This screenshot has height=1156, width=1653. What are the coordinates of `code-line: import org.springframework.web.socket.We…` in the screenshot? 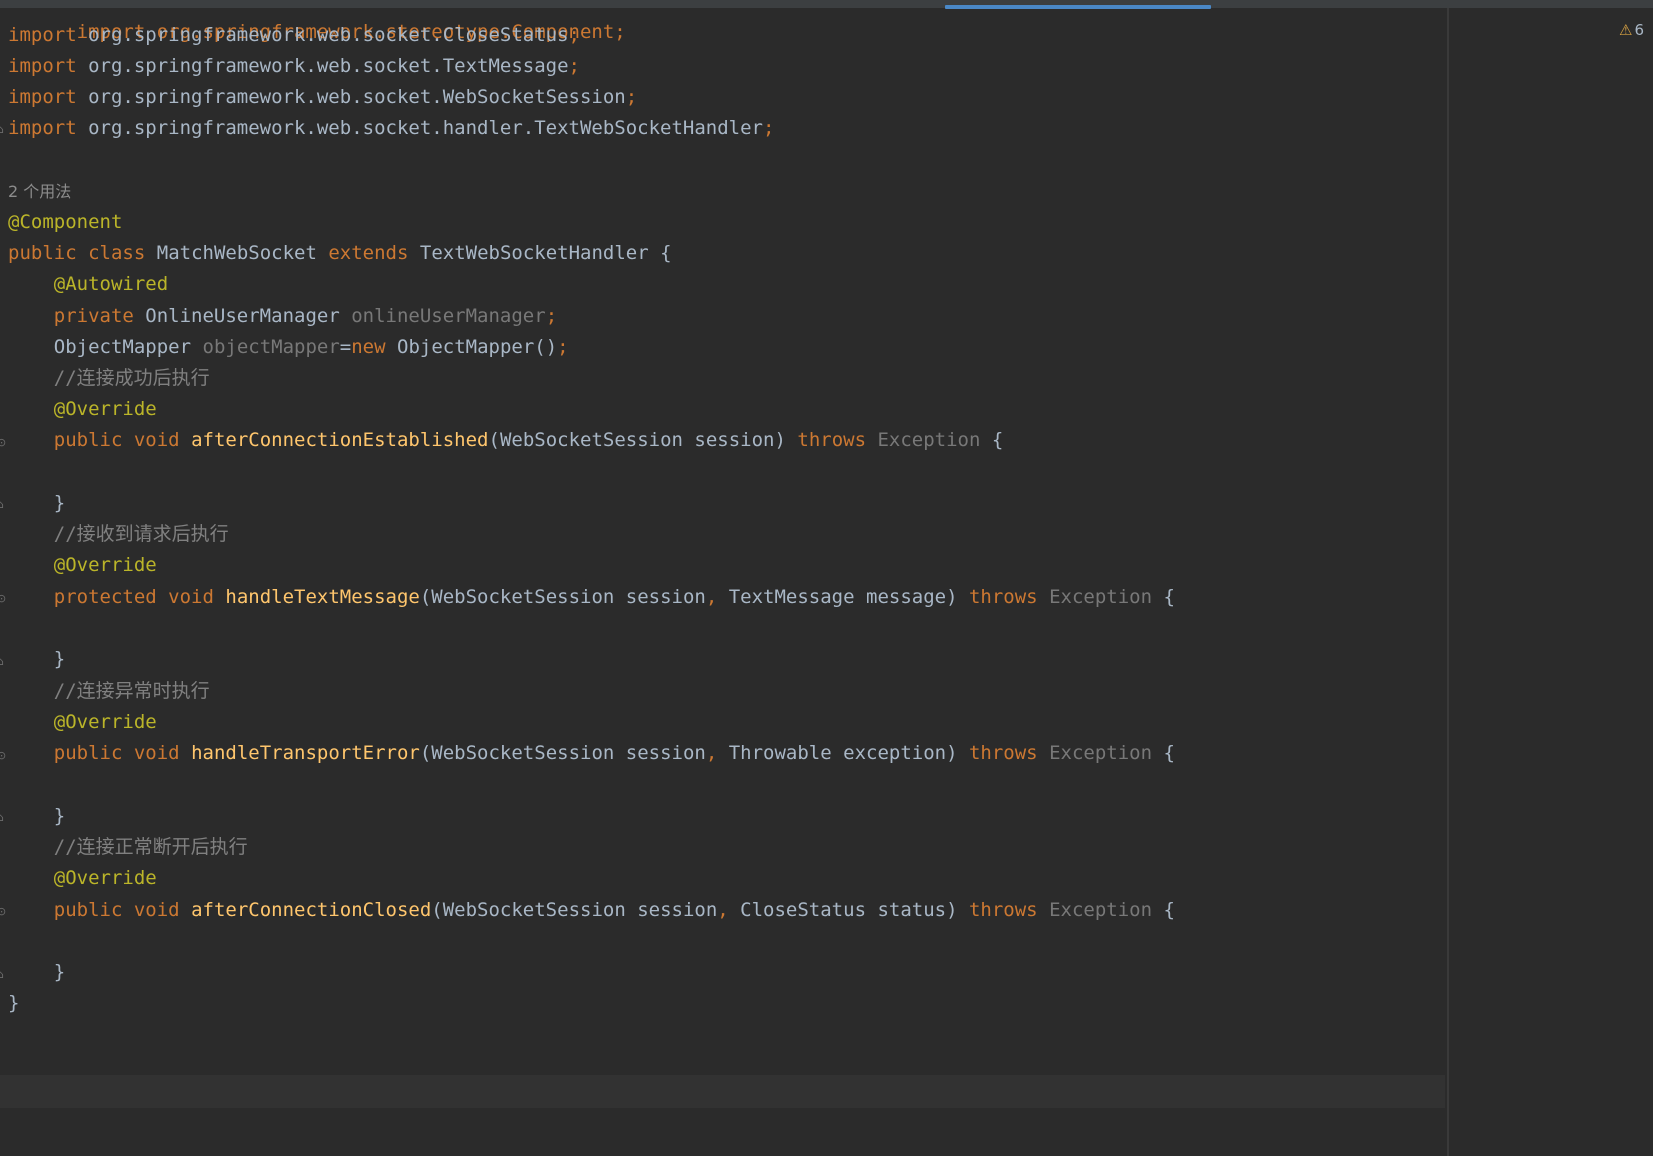 It's located at (322, 97).